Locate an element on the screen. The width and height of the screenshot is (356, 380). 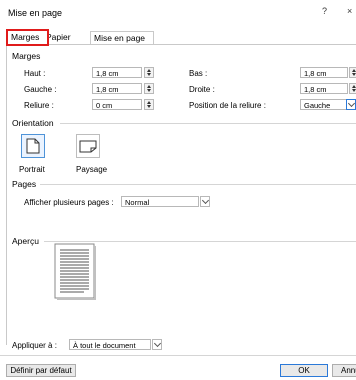
bas-spinner is located at coordinates (352, 72).